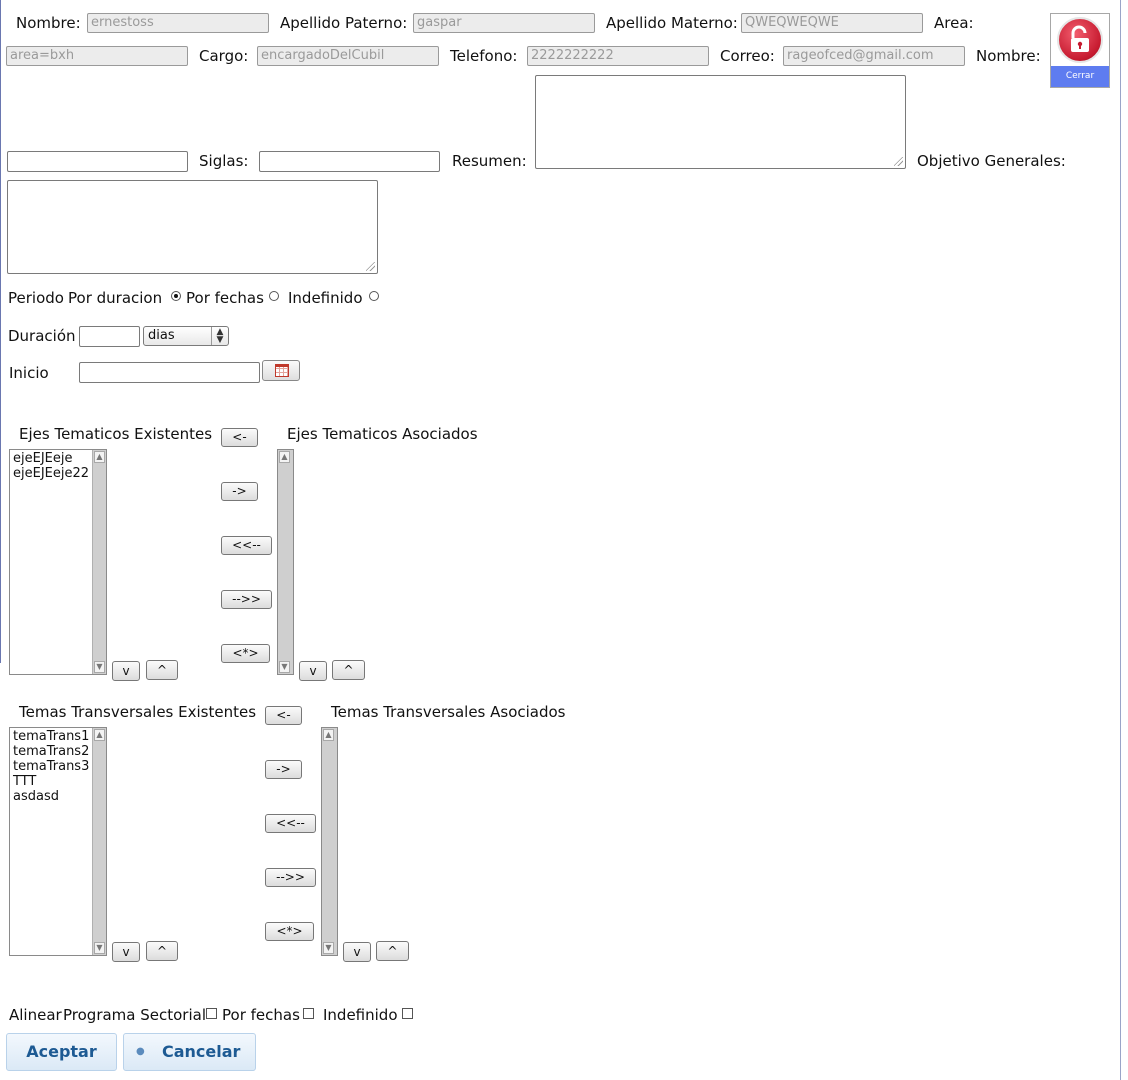  I want to click on correo-label: Correo:, so click(747, 56).